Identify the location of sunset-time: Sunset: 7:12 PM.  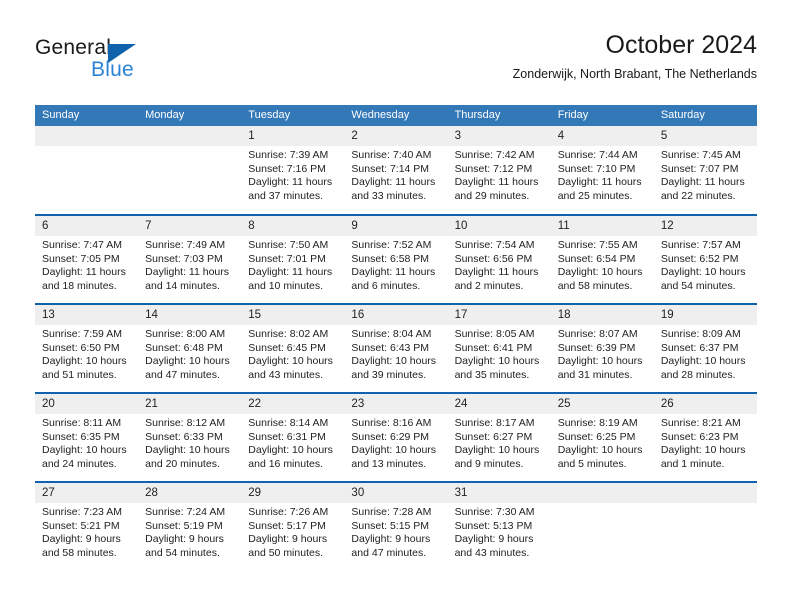
(493, 168).